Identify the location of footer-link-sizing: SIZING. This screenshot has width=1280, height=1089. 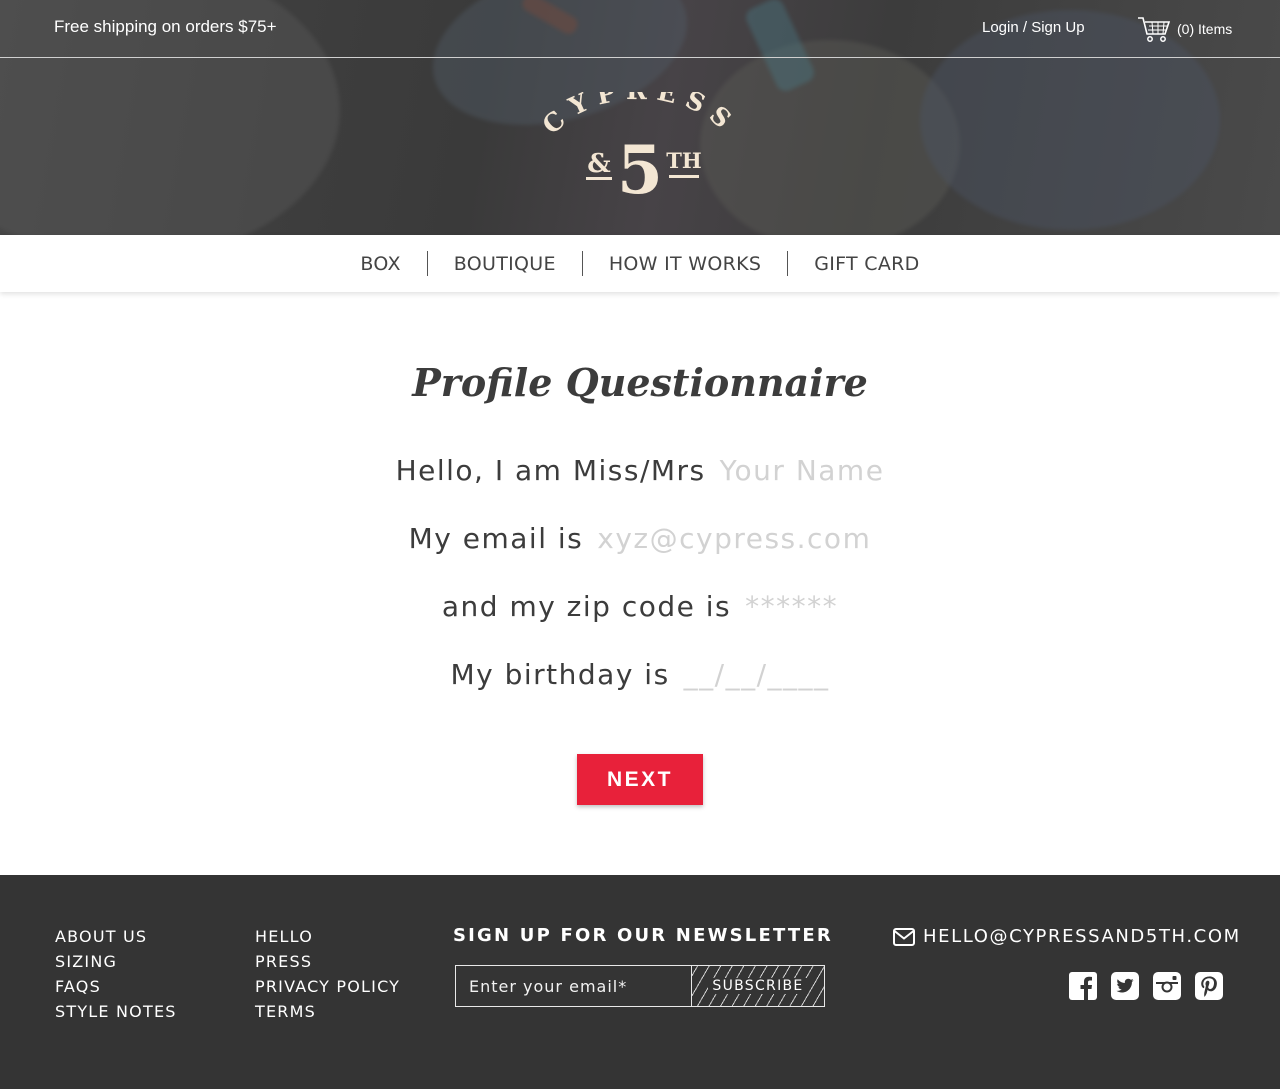
(116, 961).